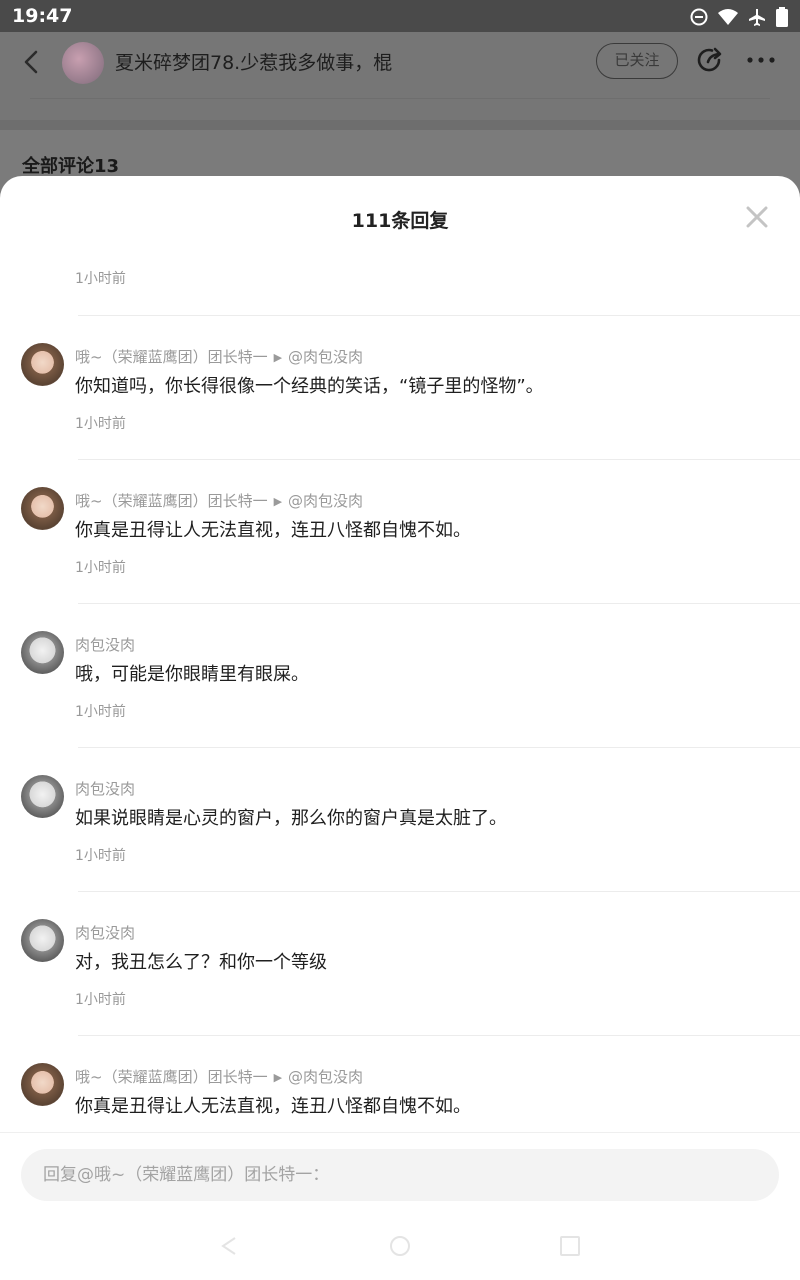  What do you see at coordinates (699, 19) in the screenshot?
I see `do-not-disturb-icon` at bounding box center [699, 19].